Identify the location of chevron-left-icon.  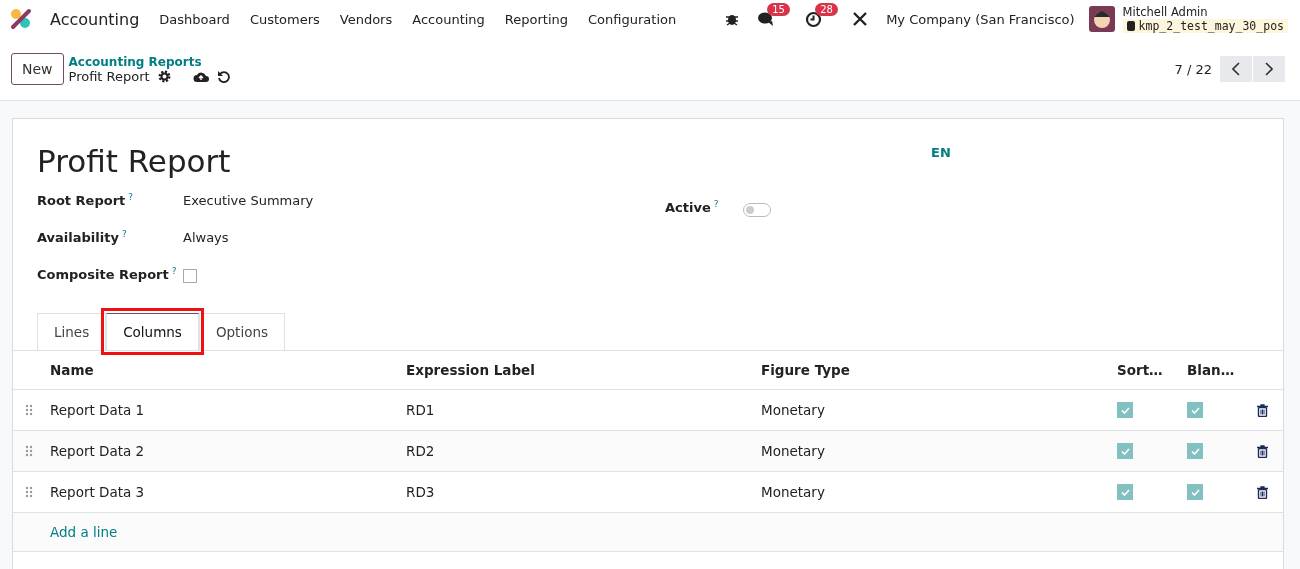
(1236, 69).